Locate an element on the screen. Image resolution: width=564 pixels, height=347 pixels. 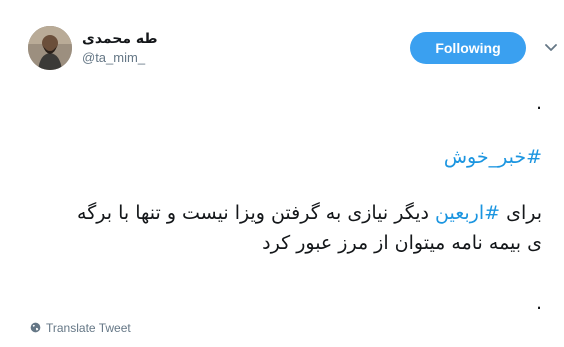
translate-label: Translate Tweet is located at coordinates (88, 327).